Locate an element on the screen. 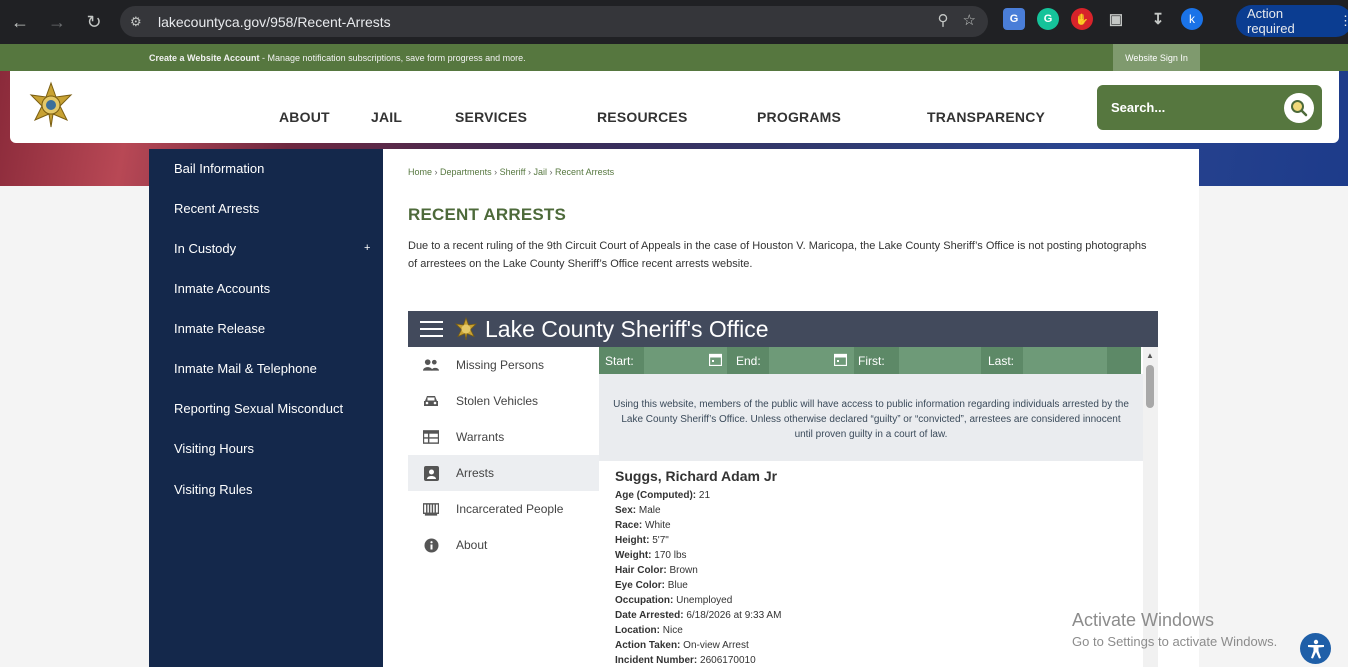  nav-transparency: TRANSPARENCY is located at coordinates (986, 117).